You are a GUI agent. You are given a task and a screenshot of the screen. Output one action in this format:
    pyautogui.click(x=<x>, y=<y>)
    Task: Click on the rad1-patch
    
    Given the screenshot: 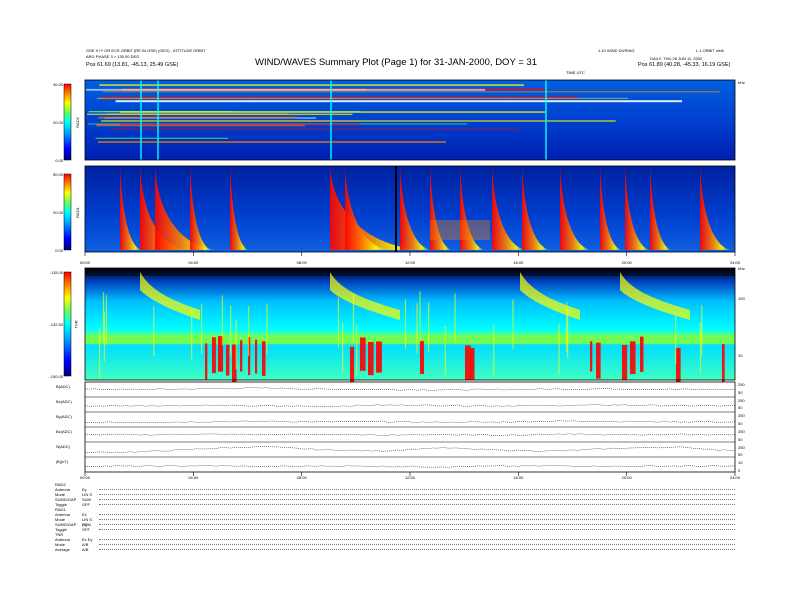 What is the action you would take?
    pyautogui.click(x=460, y=230)
    